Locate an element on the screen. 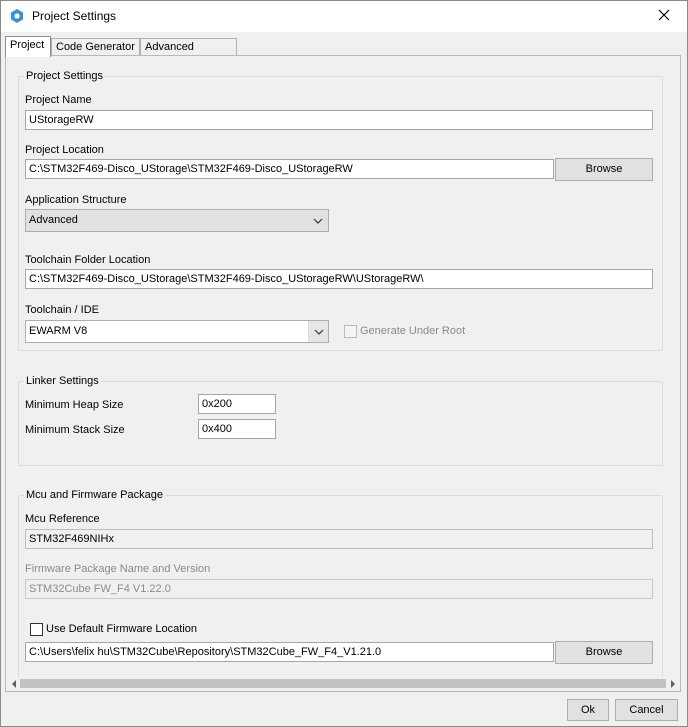 This screenshot has width=688, height=727. generate-under-root-checkbox is located at coordinates (350, 331).